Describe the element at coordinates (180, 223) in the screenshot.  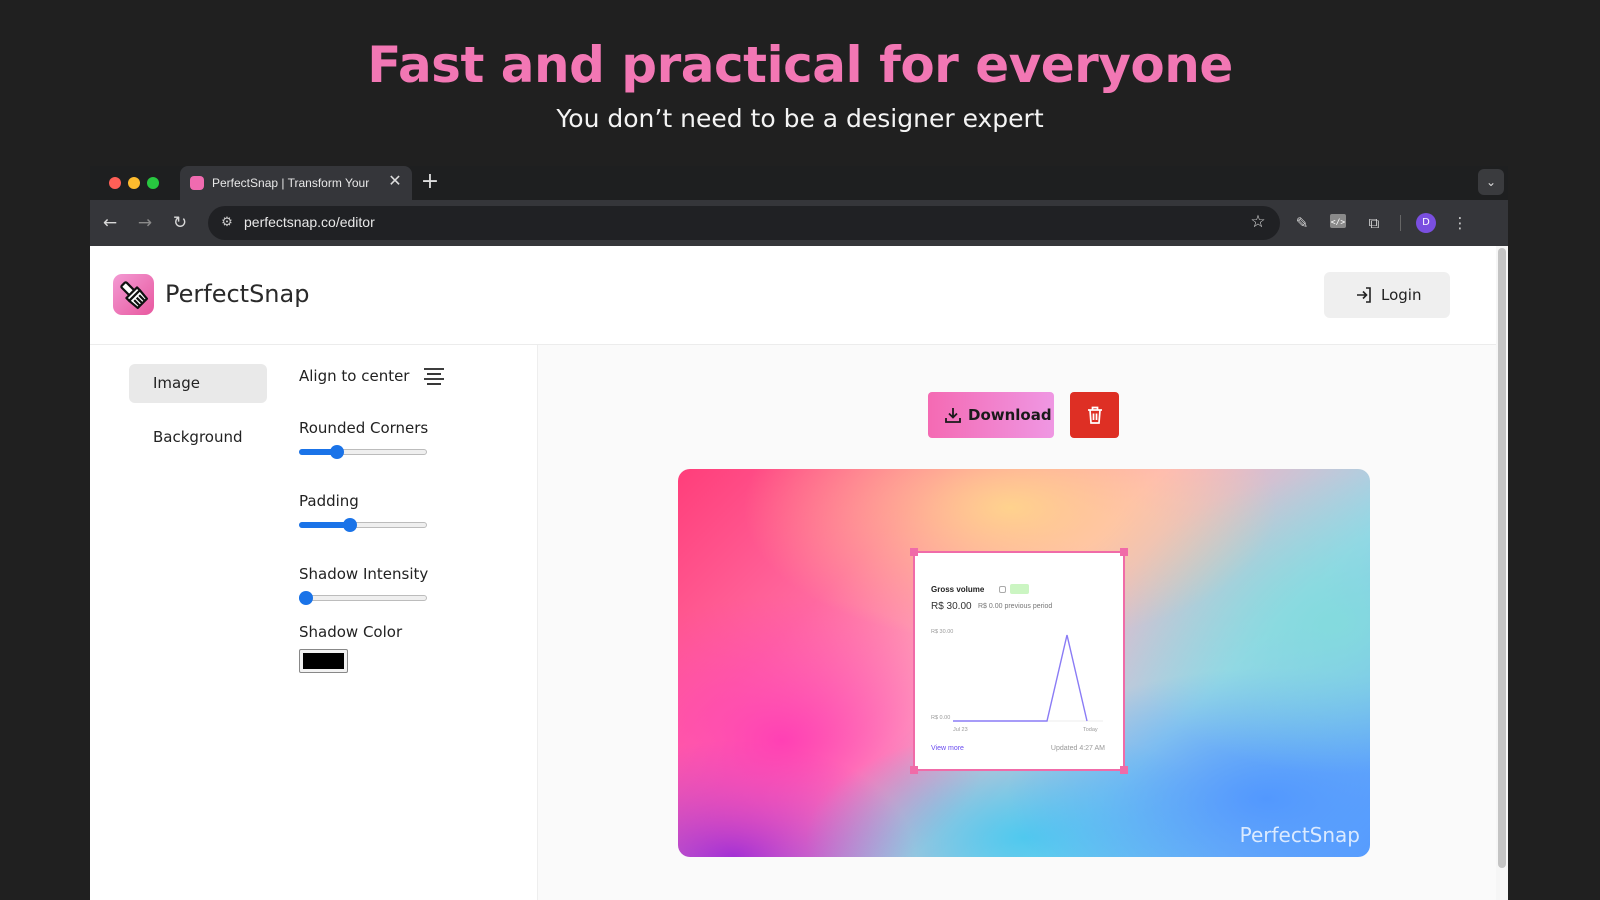
I see `reload-icon: ↻` at that location.